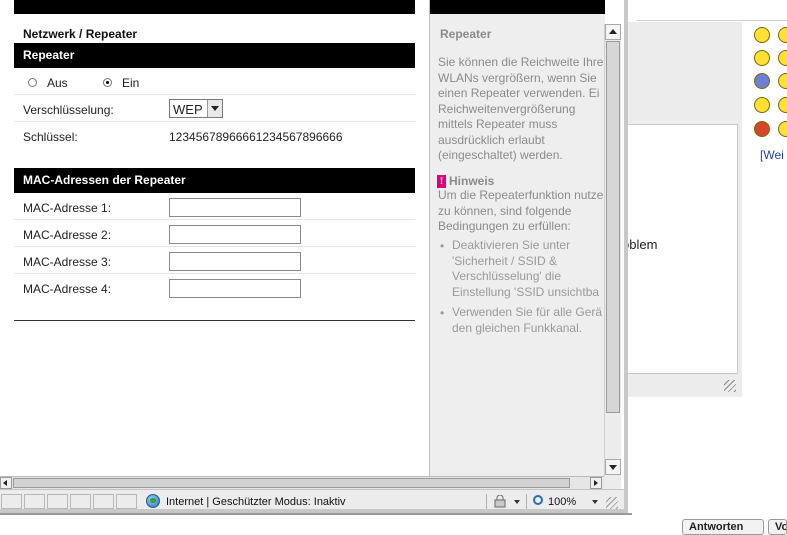  What do you see at coordinates (466, 34) in the screenshot?
I see `help-title: Repeater` at bounding box center [466, 34].